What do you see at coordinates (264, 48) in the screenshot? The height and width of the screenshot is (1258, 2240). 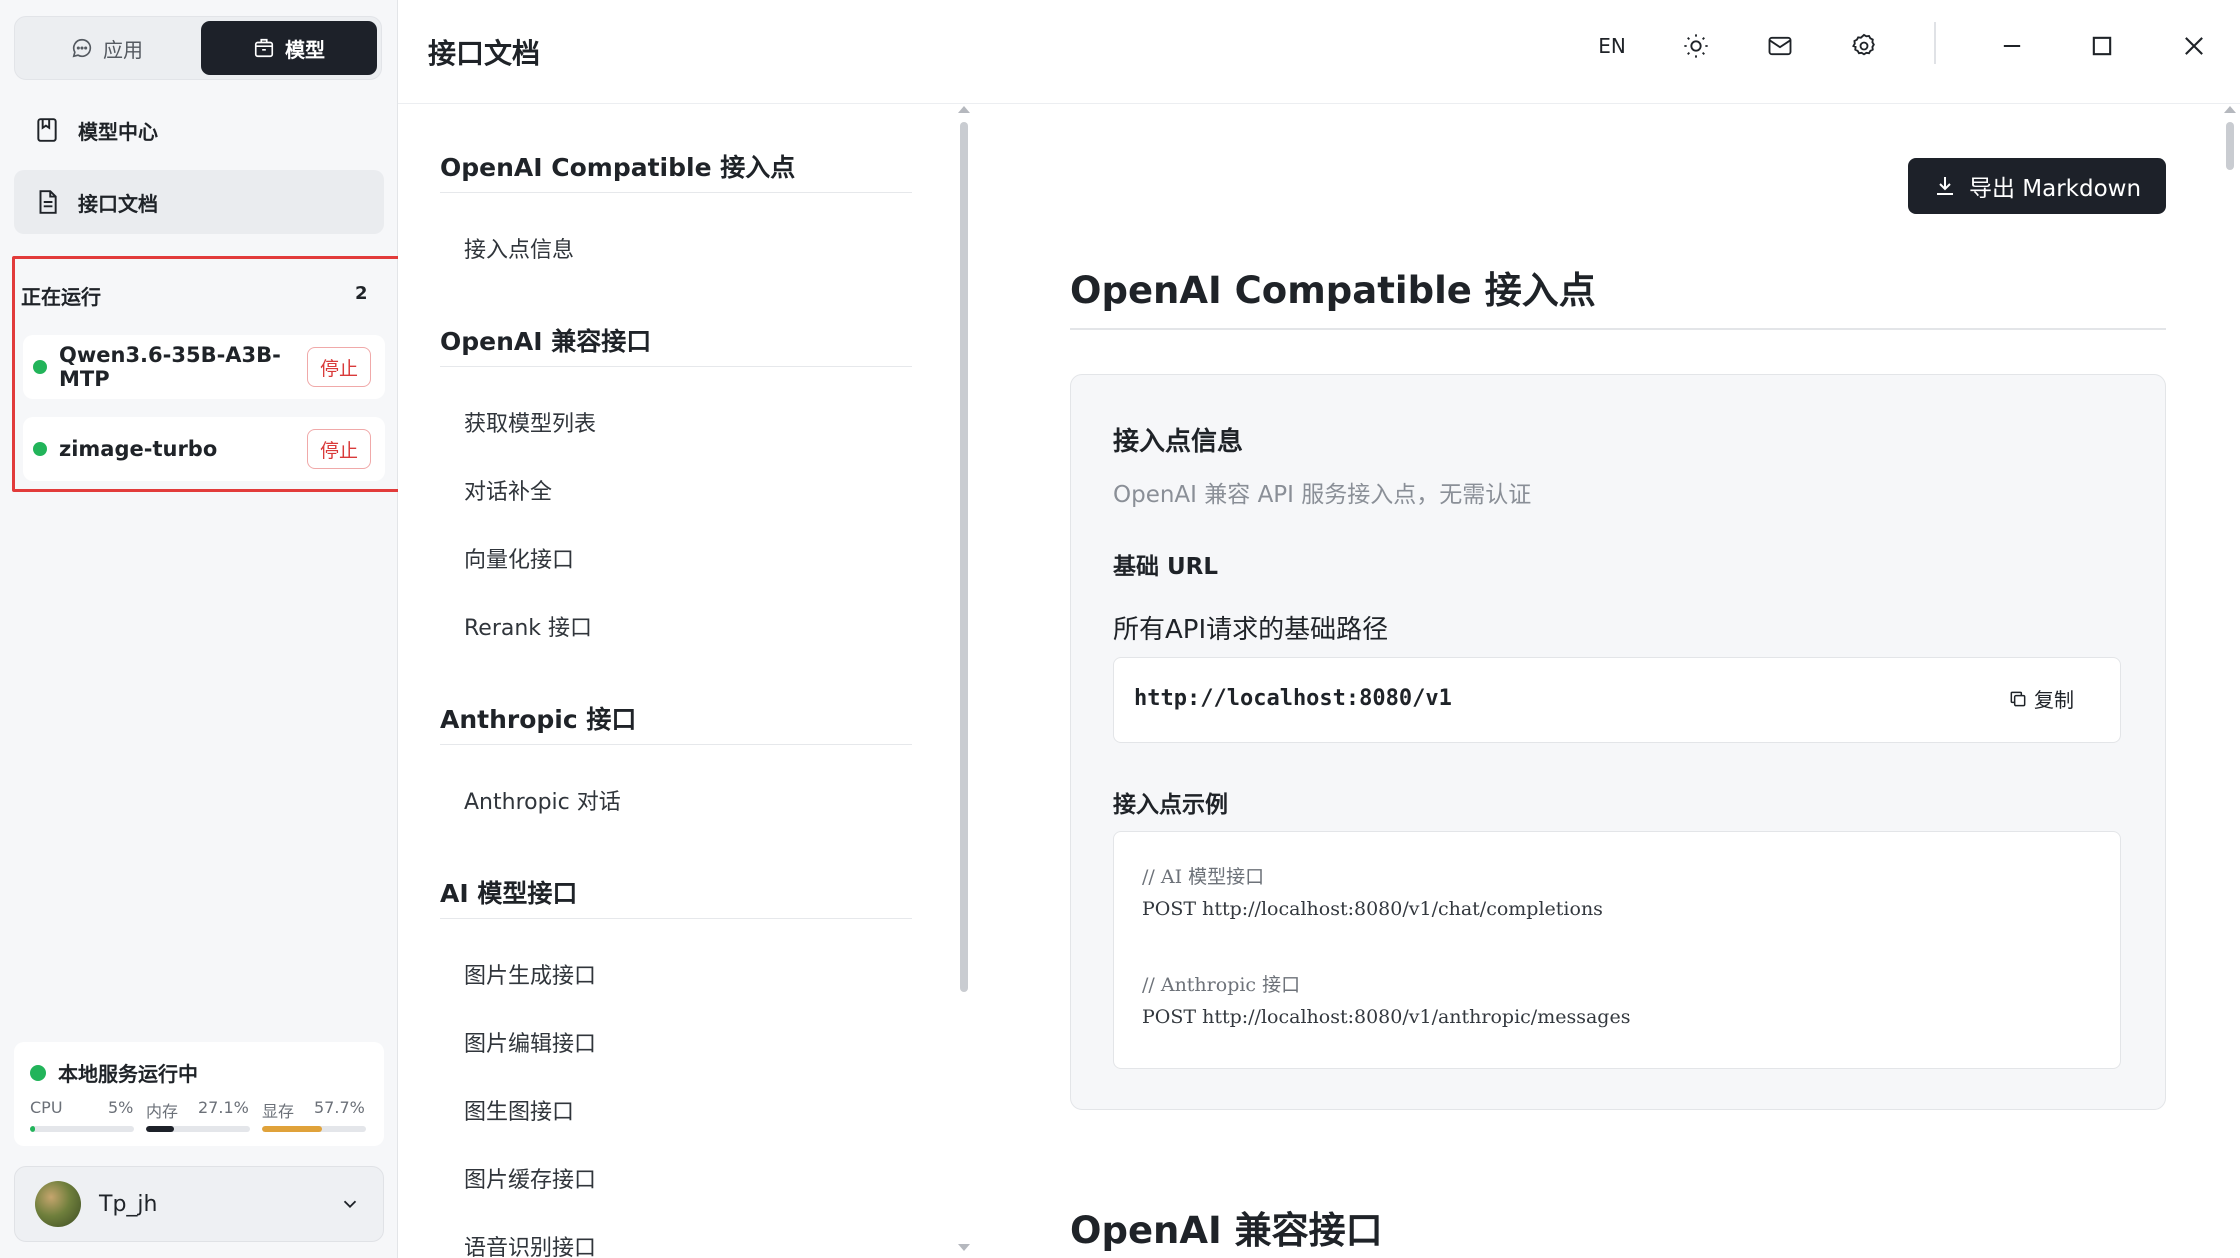 I see `package-icon` at bounding box center [264, 48].